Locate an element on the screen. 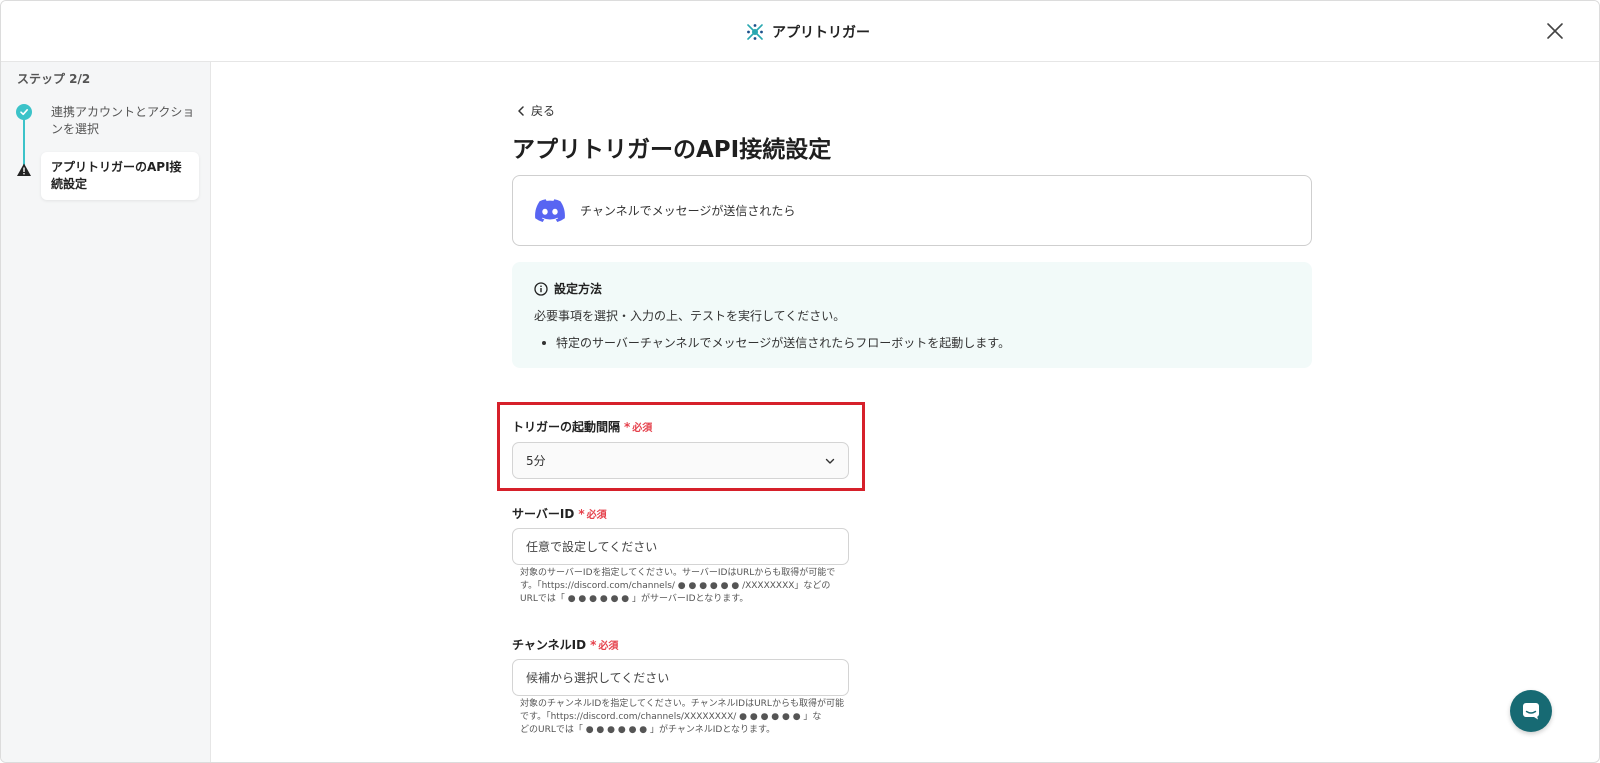  server-id-label: サーバーID * 必須 is located at coordinates (559, 513).